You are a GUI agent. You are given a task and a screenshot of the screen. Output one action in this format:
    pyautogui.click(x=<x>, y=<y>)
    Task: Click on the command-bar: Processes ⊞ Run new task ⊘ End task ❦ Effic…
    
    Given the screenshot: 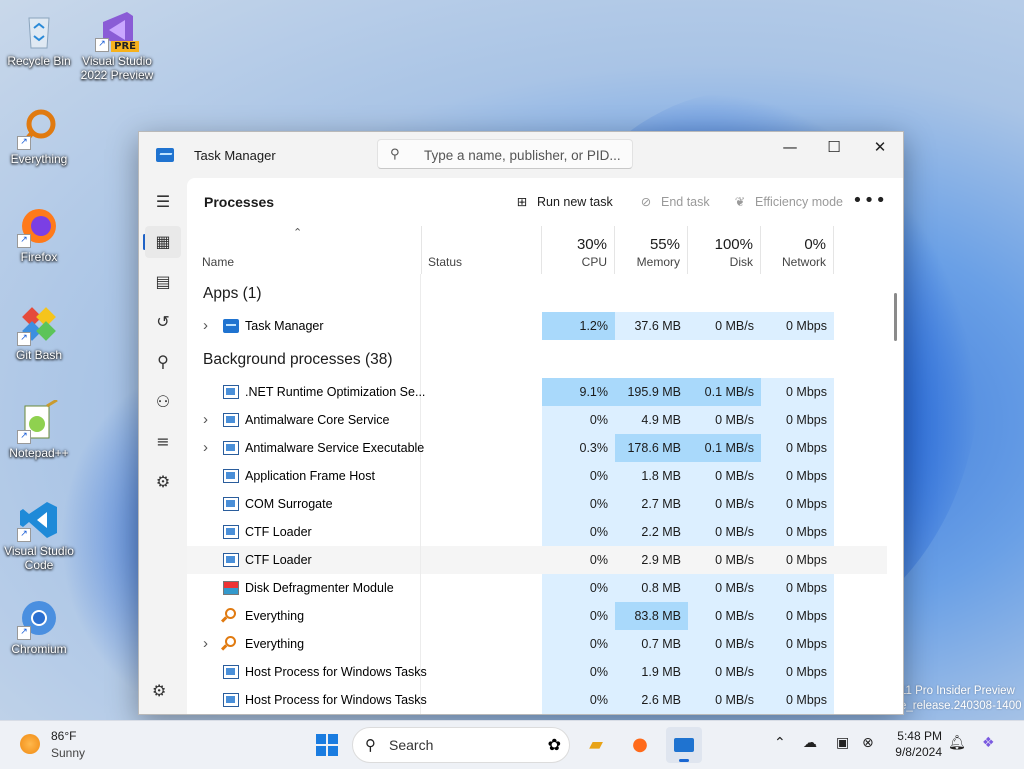 What is the action you would take?
    pyautogui.click(x=545, y=202)
    